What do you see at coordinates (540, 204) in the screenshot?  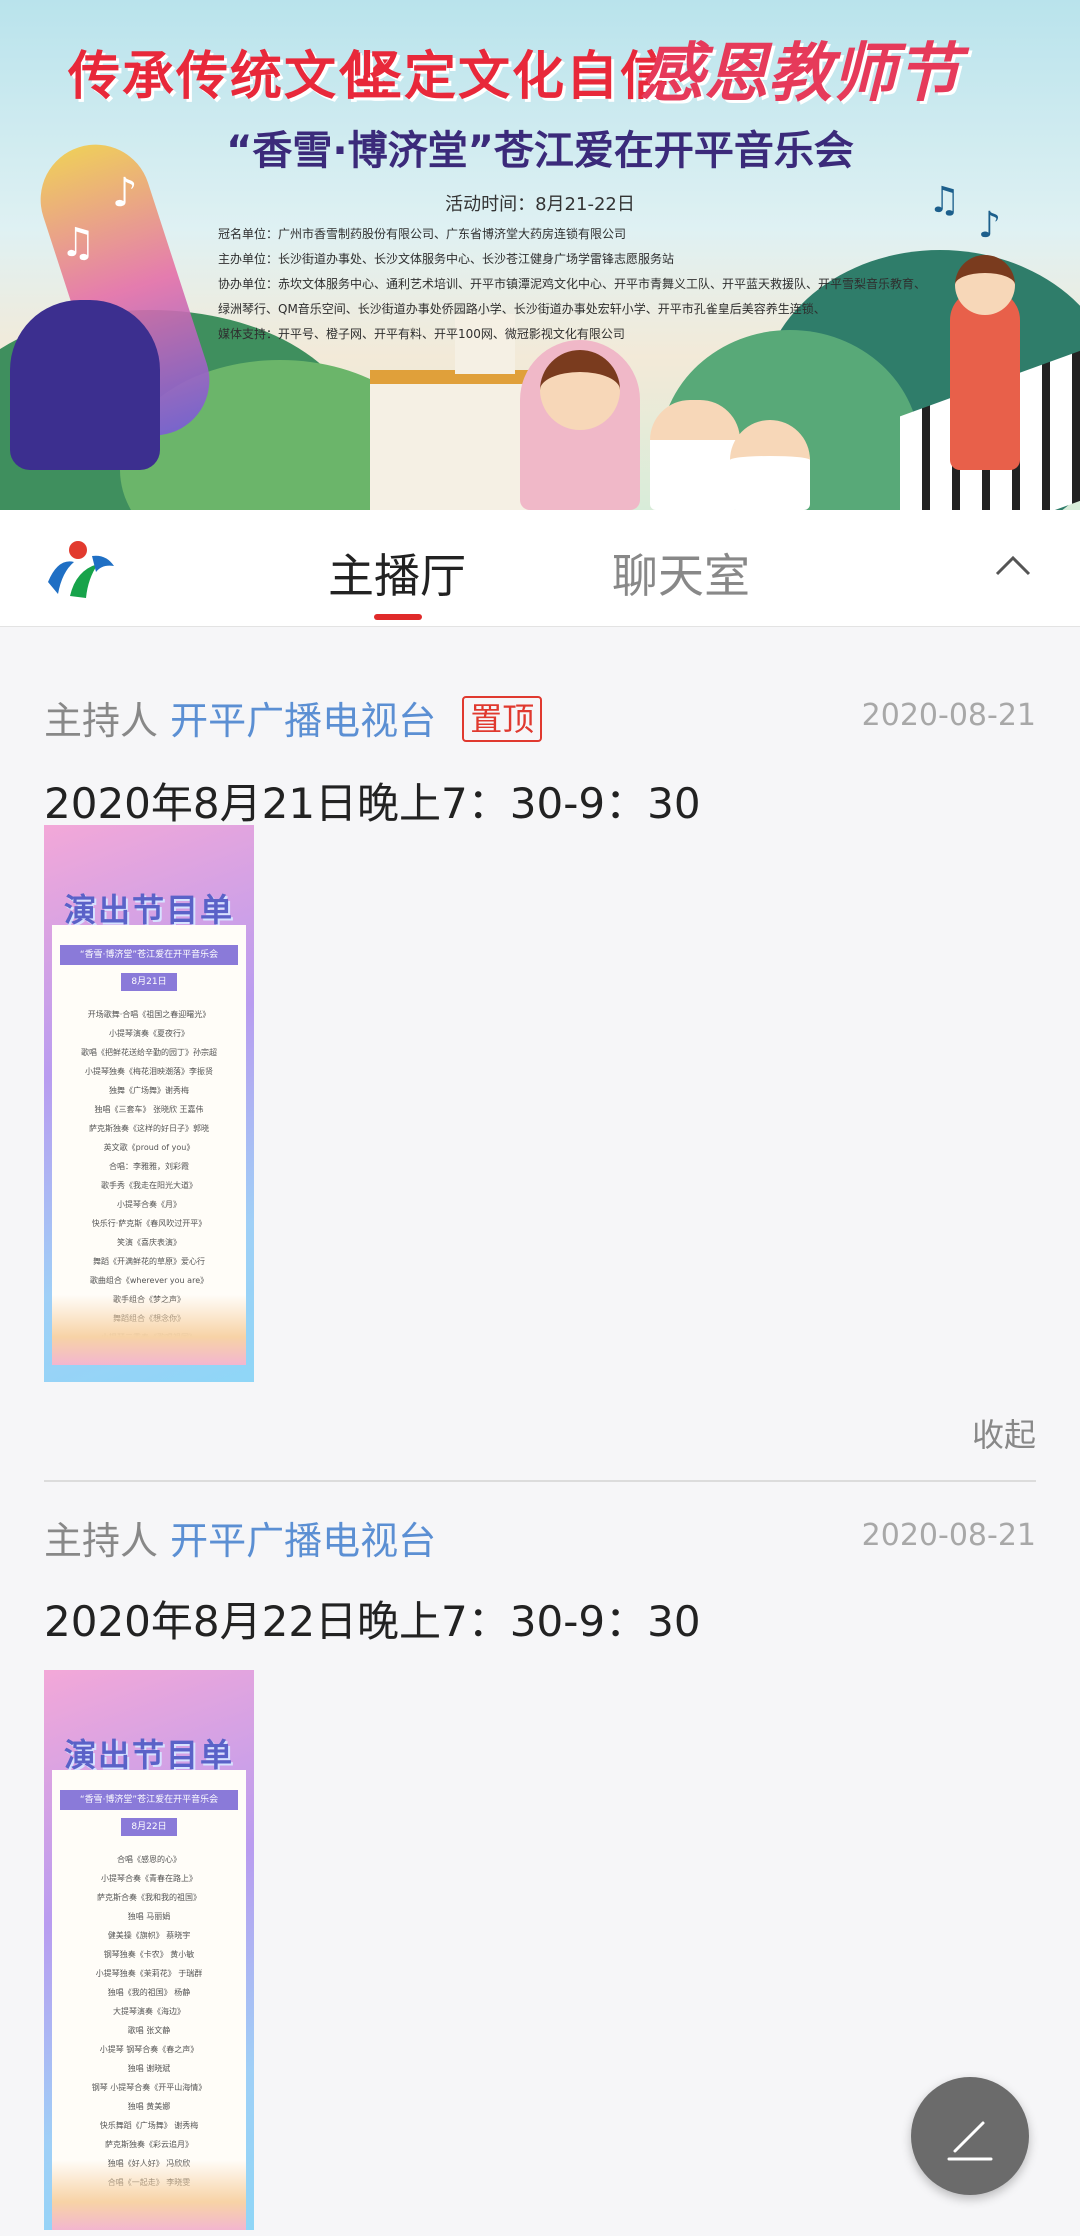 I see `banner-event-date: 活动时间：8月21-22日` at bounding box center [540, 204].